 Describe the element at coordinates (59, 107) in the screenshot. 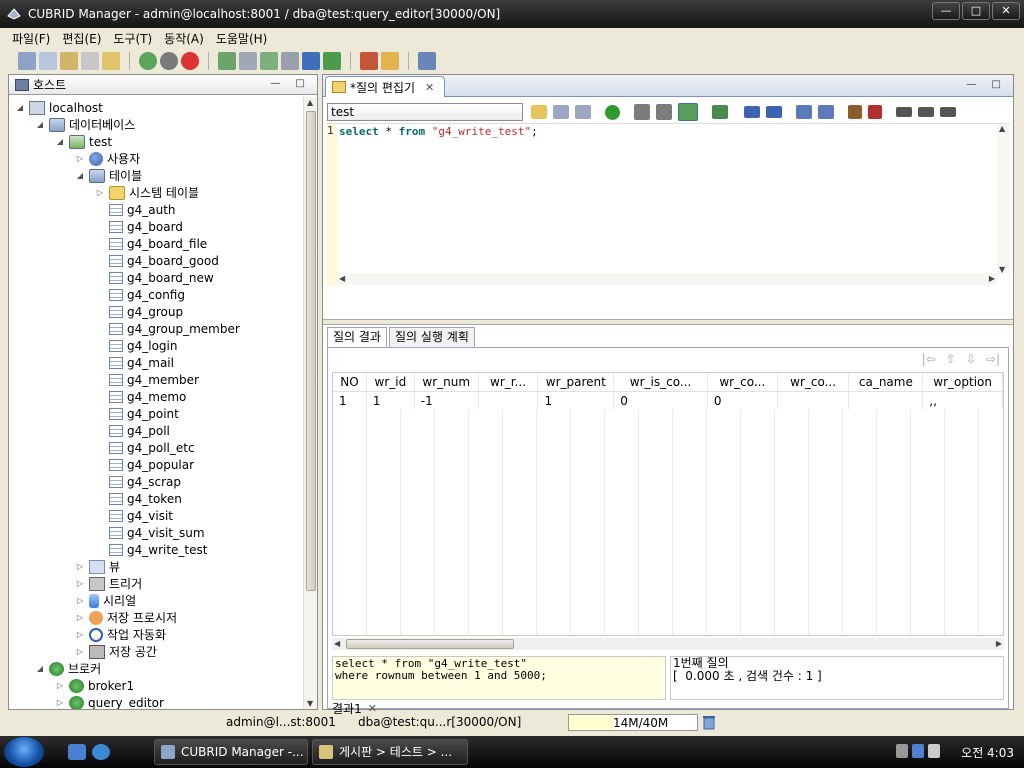

I see `tree-node-localhost: ◢ localhost` at that location.